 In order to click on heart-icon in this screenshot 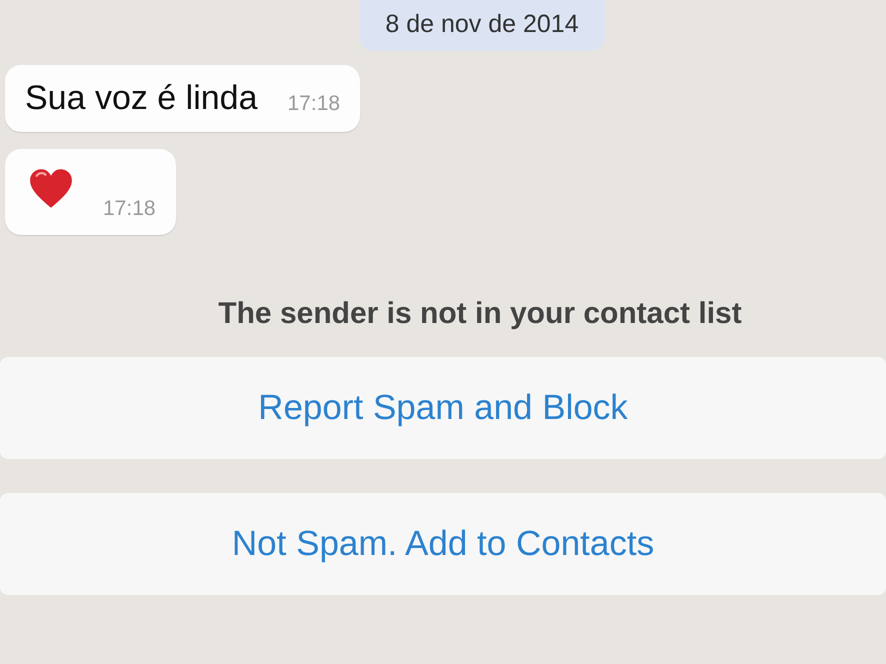, I will do `click(51, 189)`.